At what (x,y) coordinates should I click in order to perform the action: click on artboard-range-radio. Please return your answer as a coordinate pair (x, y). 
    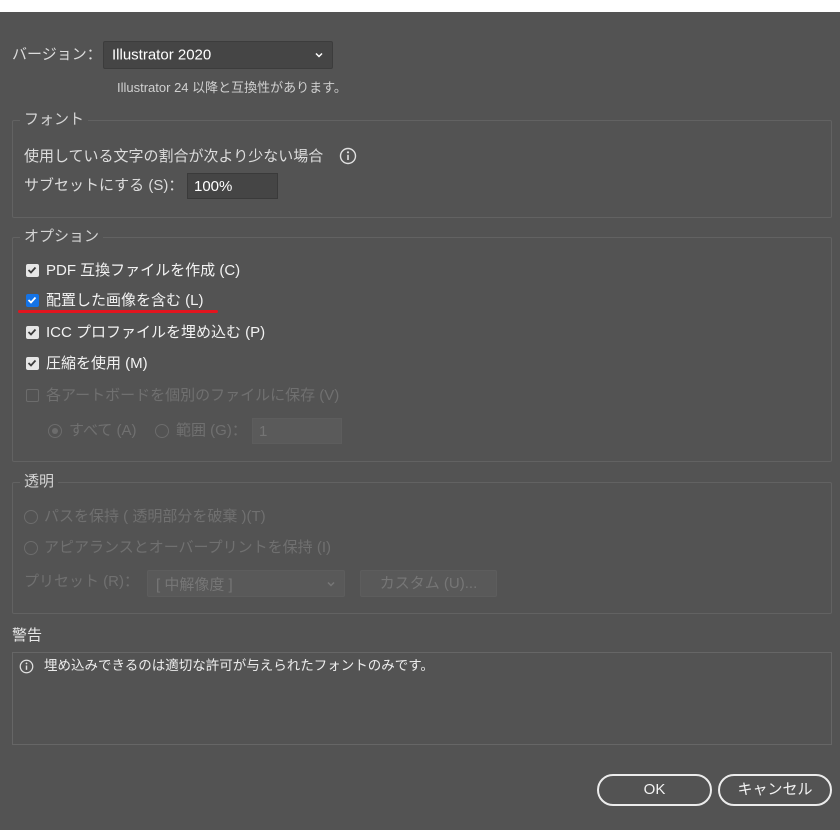
    Looking at the image, I should click on (162, 431).